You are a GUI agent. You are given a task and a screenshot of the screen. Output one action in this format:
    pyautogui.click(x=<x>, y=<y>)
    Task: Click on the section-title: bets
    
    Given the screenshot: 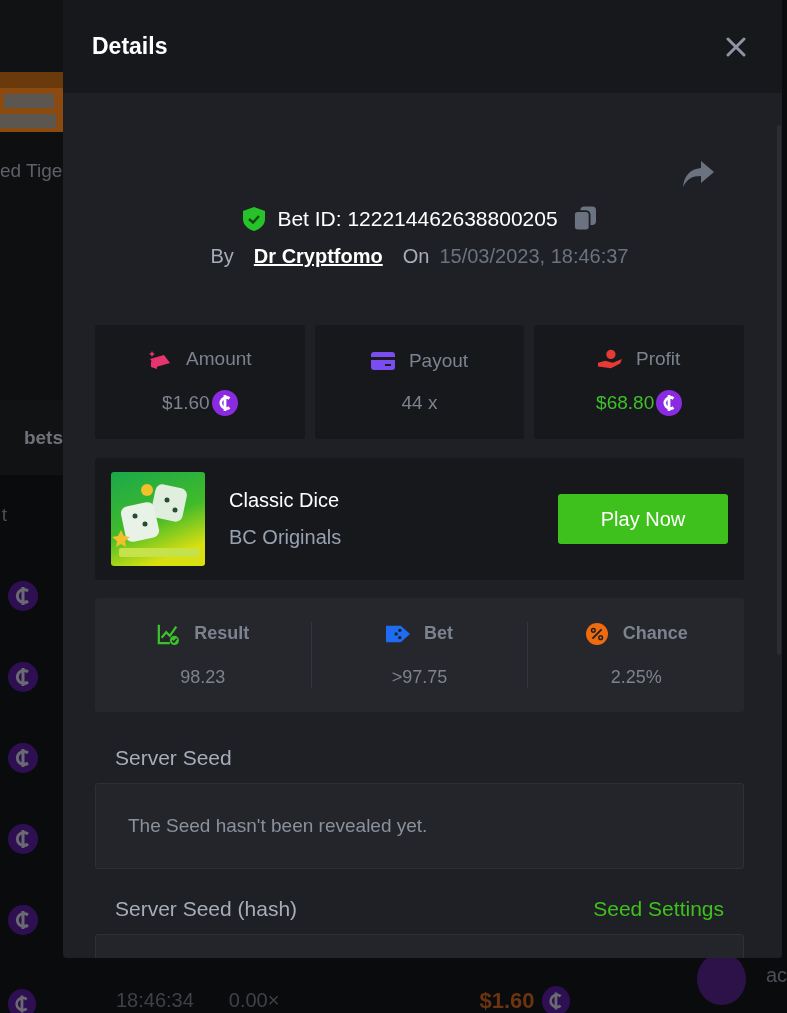 What is the action you would take?
    pyautogui.click(x=43, y=437)
    